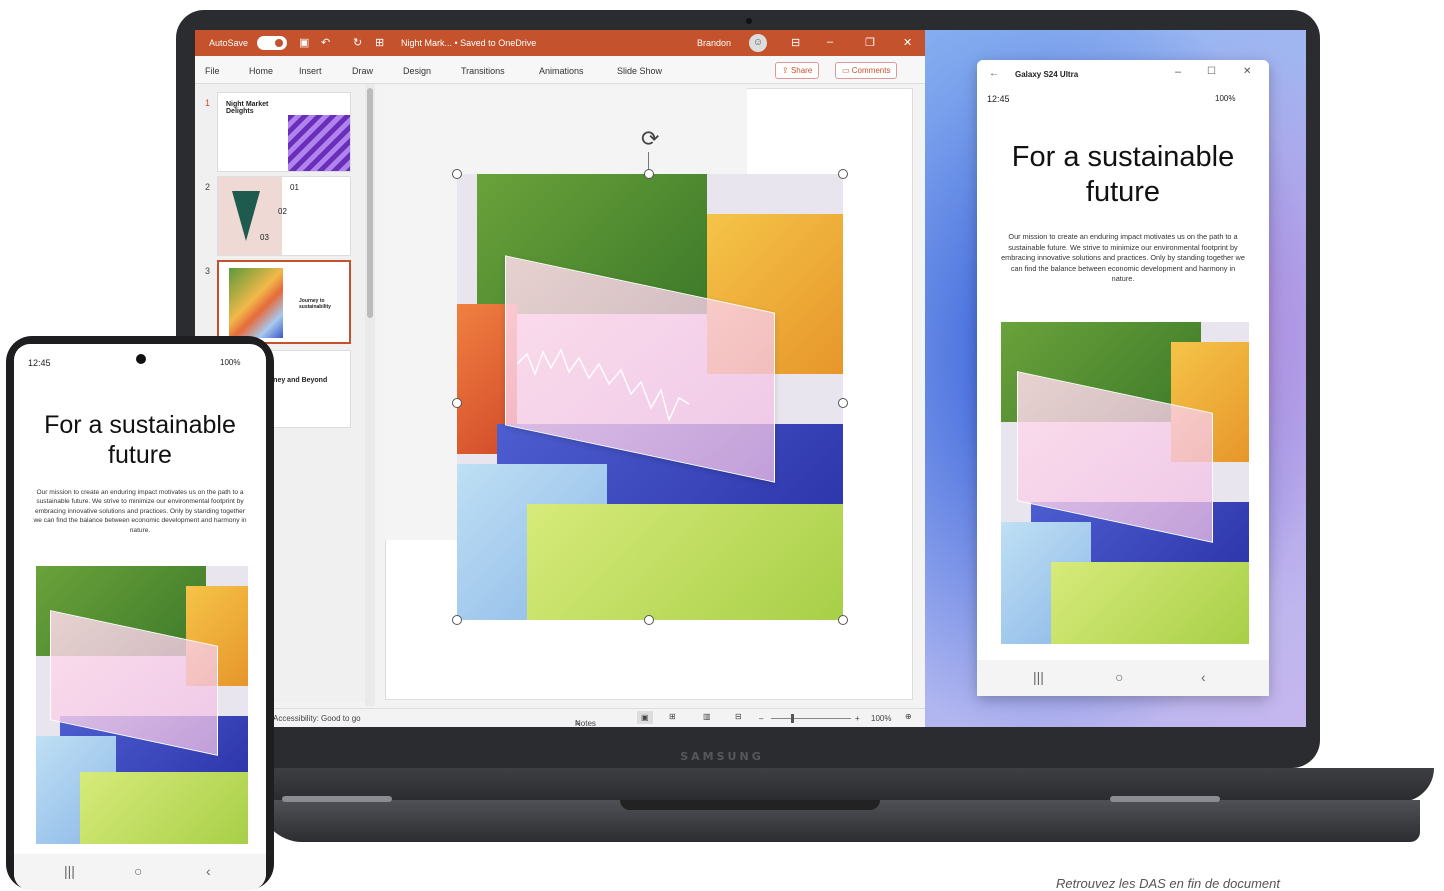 This screenshot has height=891, width=1444. What do you see at coordinates (811, 718) in the screenshot?
I see `zoom-slider` at bounding box center [811, 718].